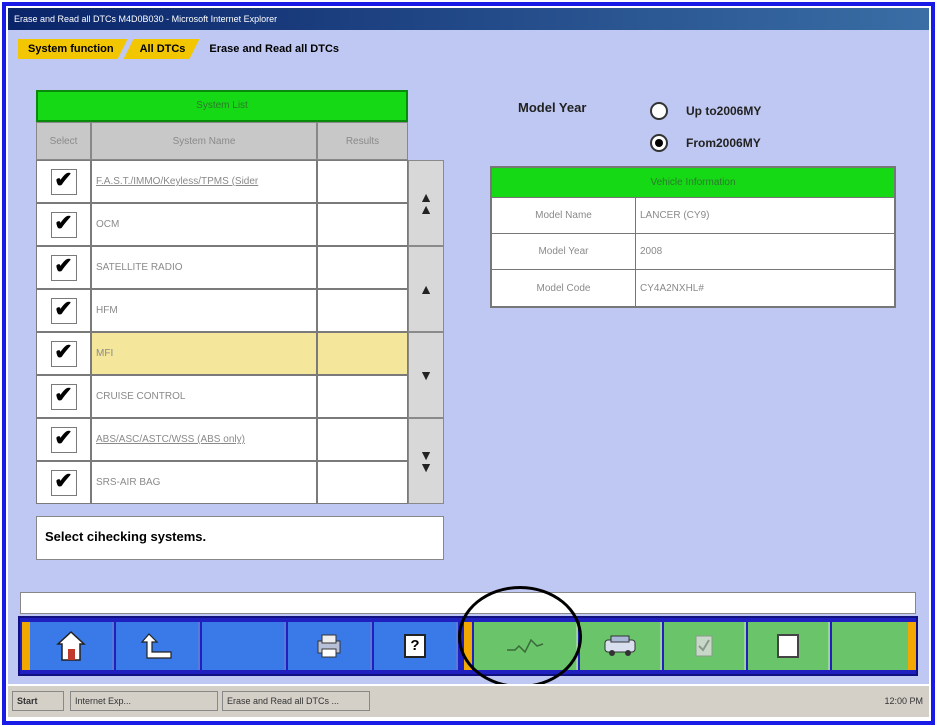  I want to click on double-up-arrow-icon: ▲ ▲, so click(426, 203).